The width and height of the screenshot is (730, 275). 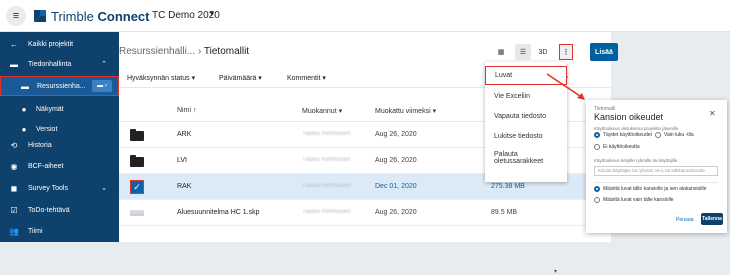 I want to click on menu-item-release-file: Vapauta tiedosto, so click(x=526, y=116).